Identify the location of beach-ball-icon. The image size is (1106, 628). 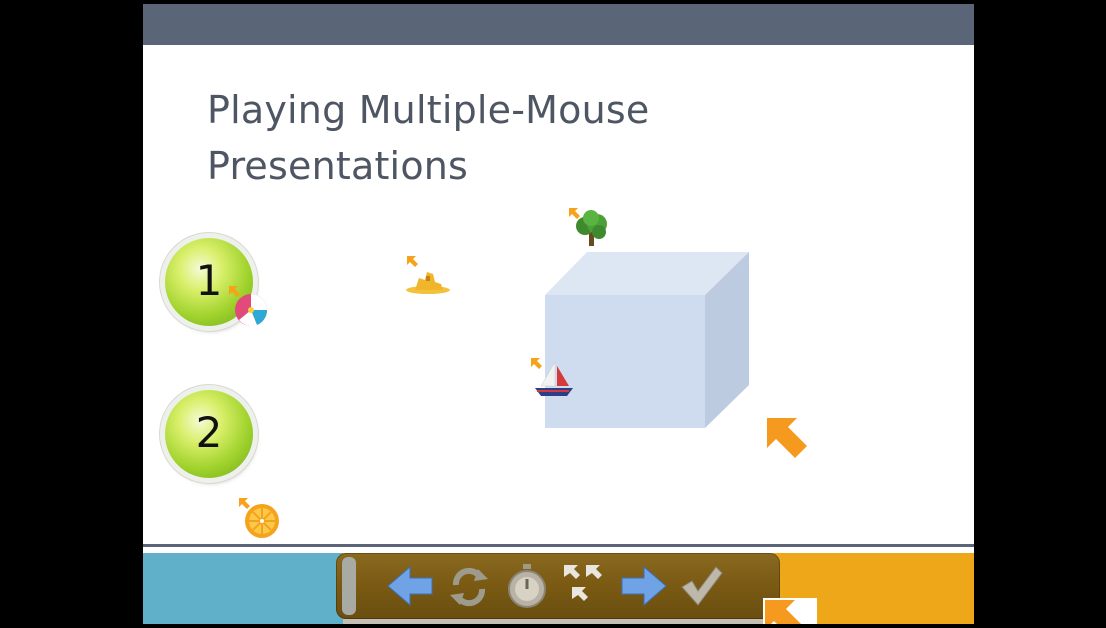
(251, 310).